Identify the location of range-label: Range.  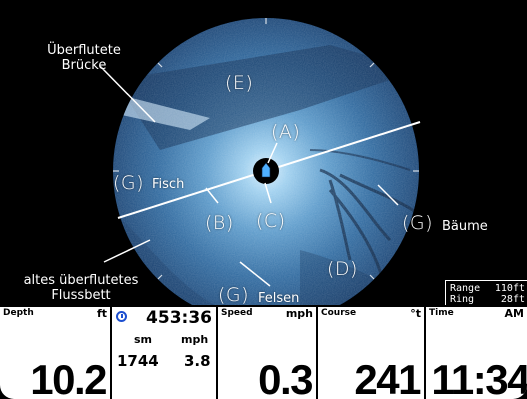
(465, 288).